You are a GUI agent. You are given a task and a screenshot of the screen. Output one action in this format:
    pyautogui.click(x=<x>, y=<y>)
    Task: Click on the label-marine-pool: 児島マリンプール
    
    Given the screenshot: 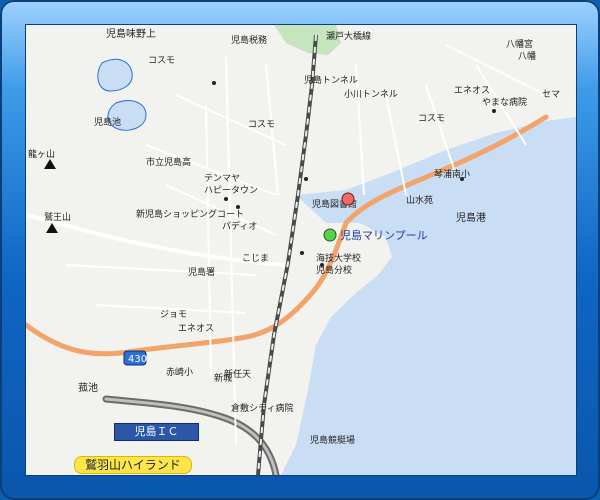 What is the action you would take?
    pyautogui.click(x=384, y=235)
    